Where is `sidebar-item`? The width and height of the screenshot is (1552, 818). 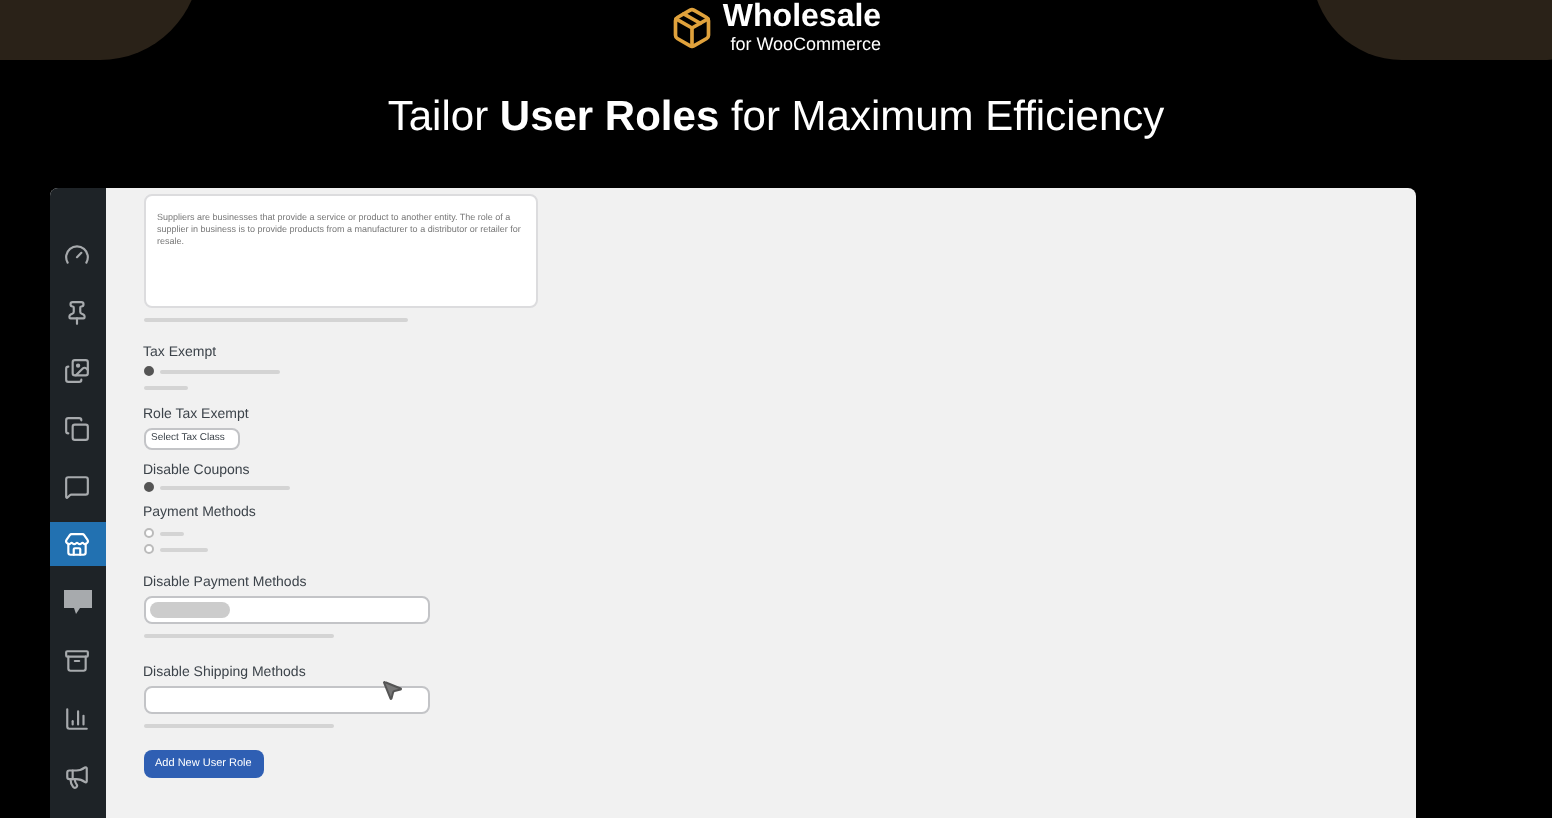 sidebar-item is located at coordinates (77, 544).